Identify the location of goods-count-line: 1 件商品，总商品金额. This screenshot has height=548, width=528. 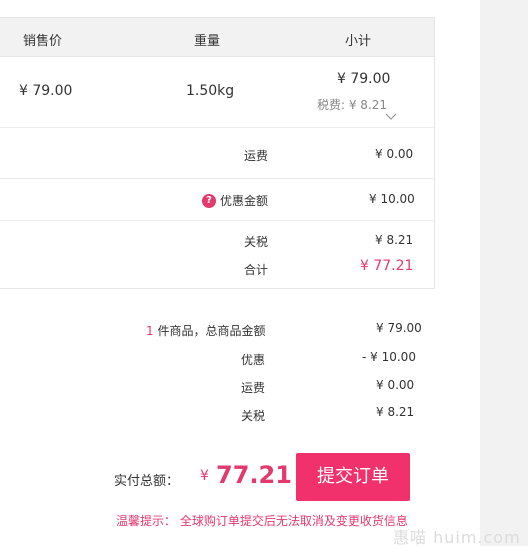
(205, 330).